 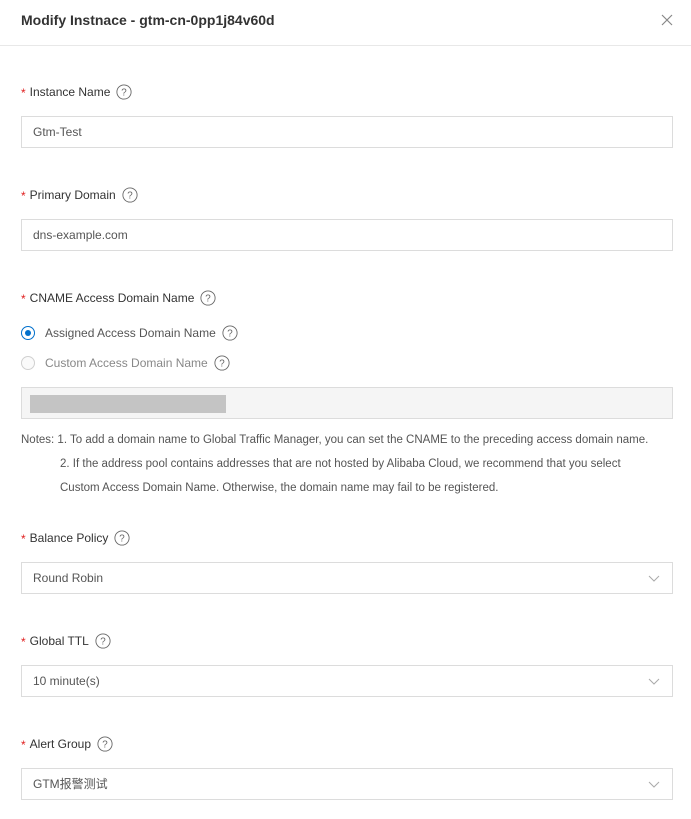 I want to click on primary-domain-input: dns-example.com, so click(x=347, y=235).